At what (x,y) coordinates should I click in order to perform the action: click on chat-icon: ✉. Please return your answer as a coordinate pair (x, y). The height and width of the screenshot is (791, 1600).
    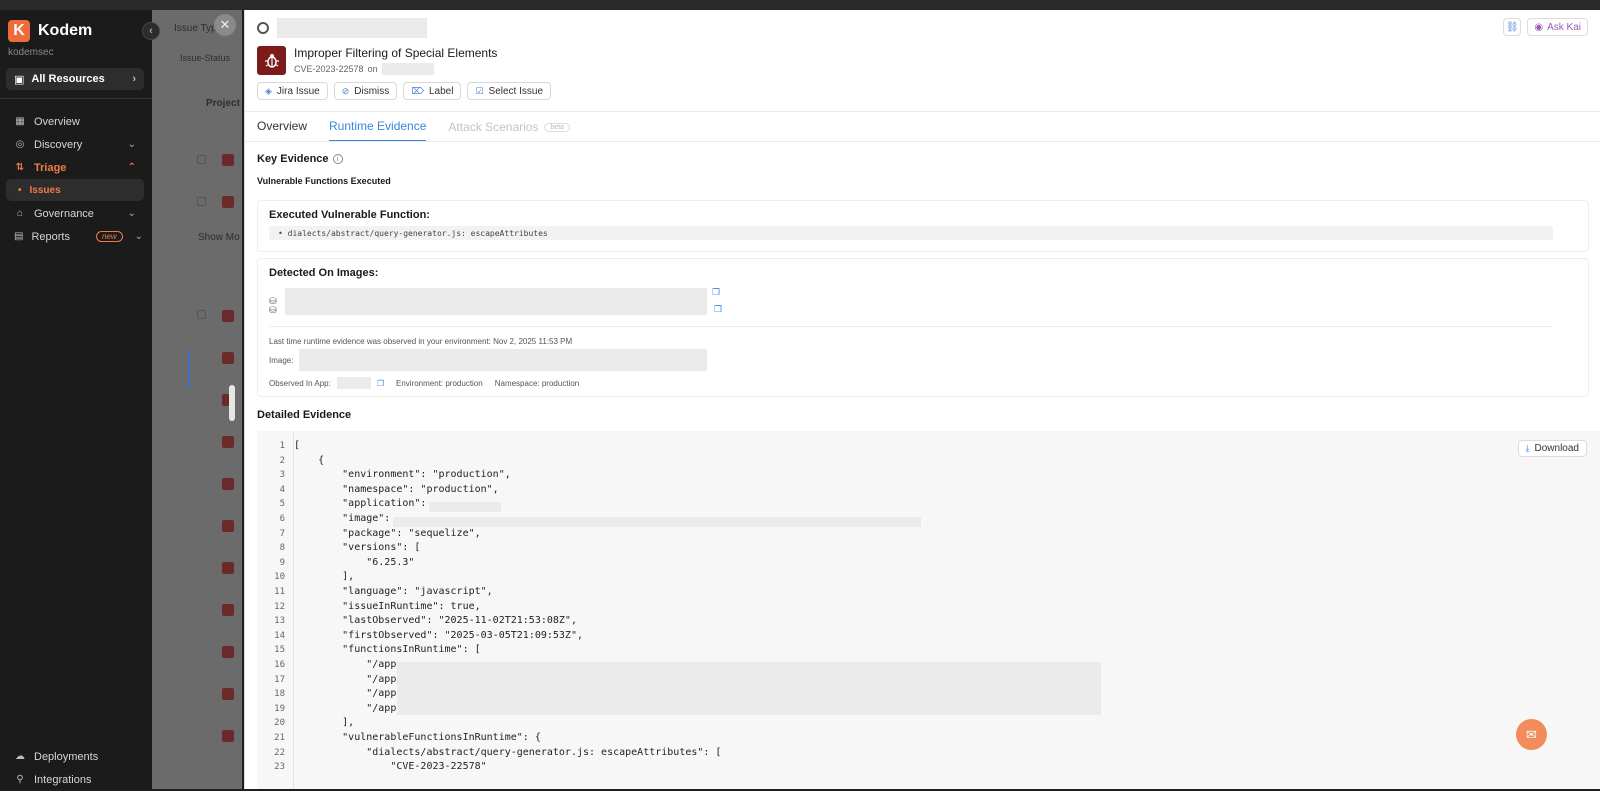
    Looking at the image, I should click on (1531, 734).